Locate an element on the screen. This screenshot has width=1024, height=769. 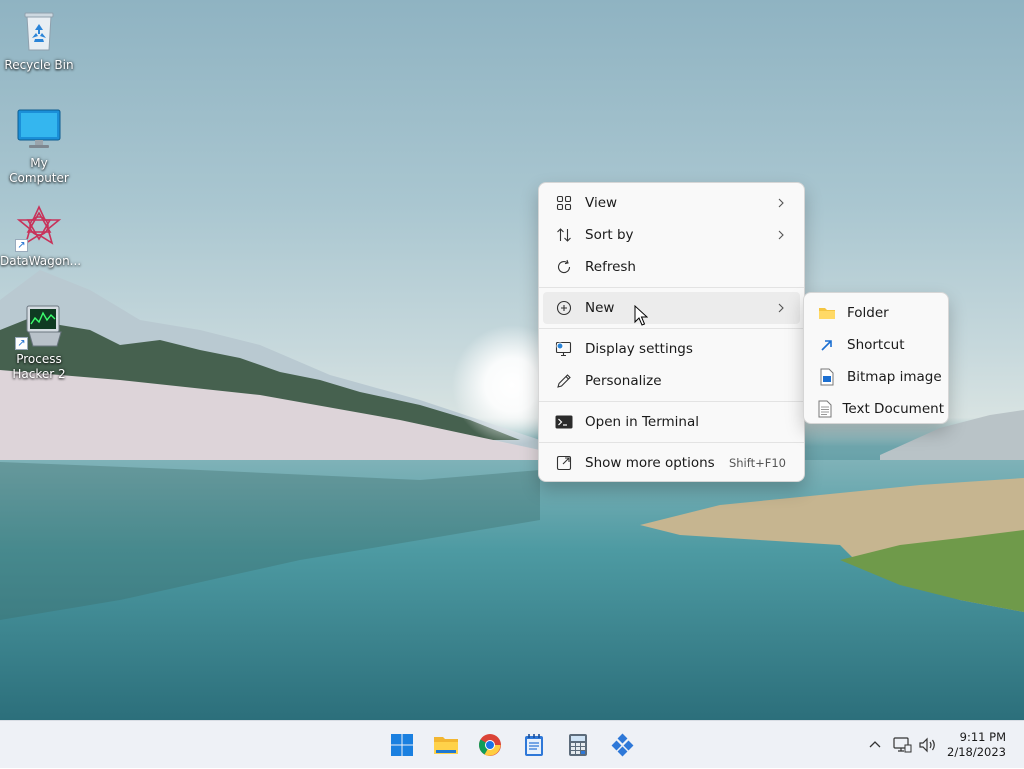
submenu-item-text-document: Text Document is located at coordinates (876, 409).